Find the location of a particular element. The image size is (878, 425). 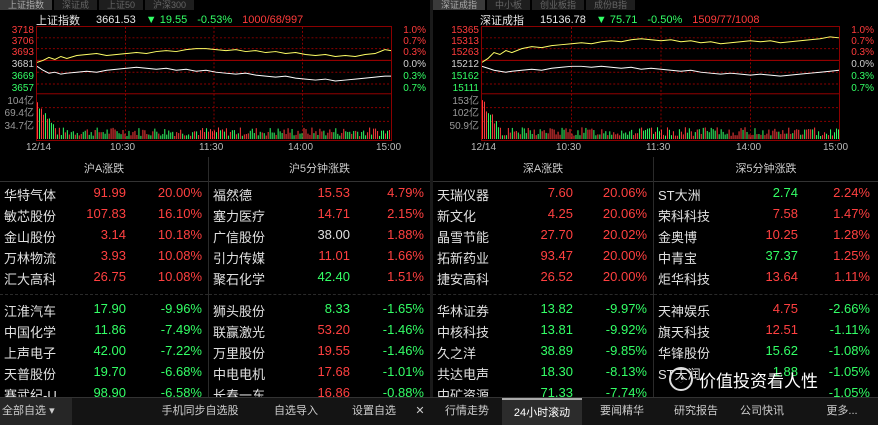

stock-row: 捷安高科 26.52 20.00% is located at coordinates (543, 276).